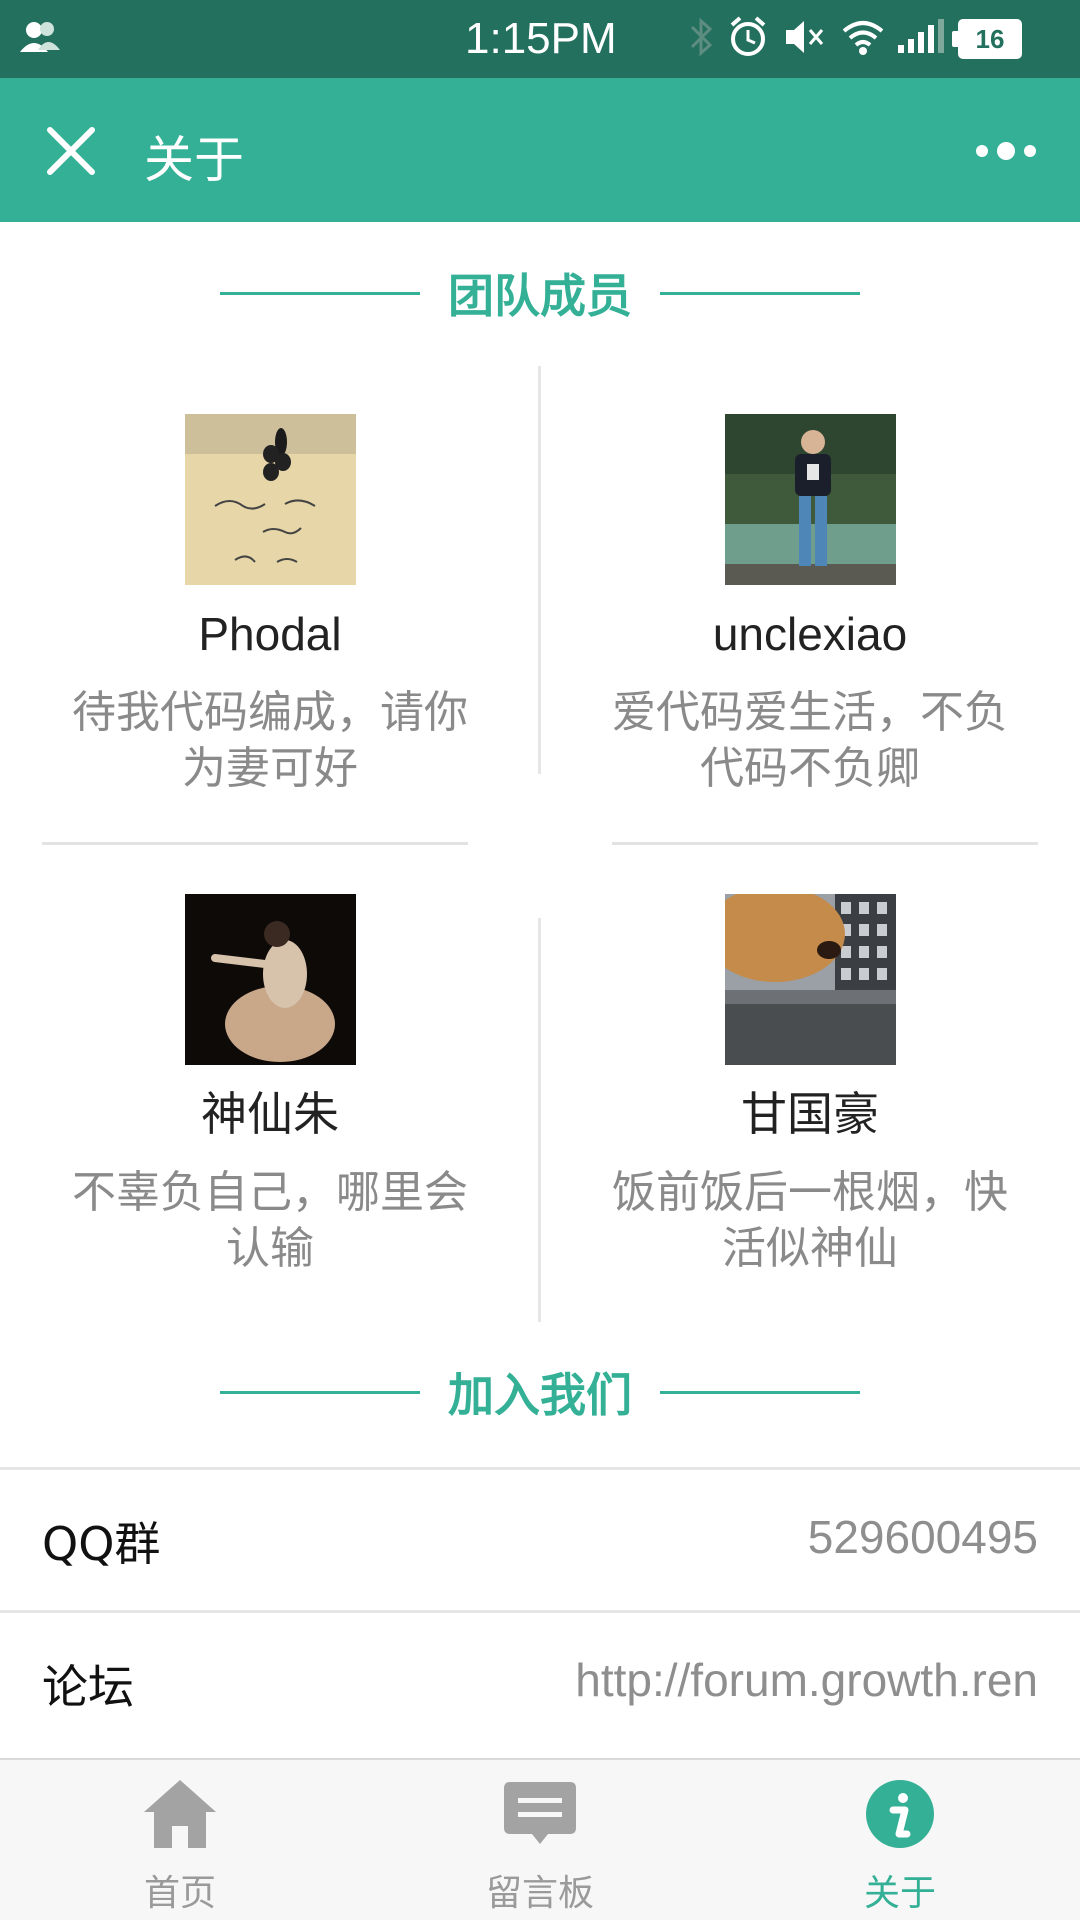 The width and height of the screenshot is (1080, 1922). Describe the element at coordinates (921, 39) in the screenshot. I see `signal-icon` at that location.